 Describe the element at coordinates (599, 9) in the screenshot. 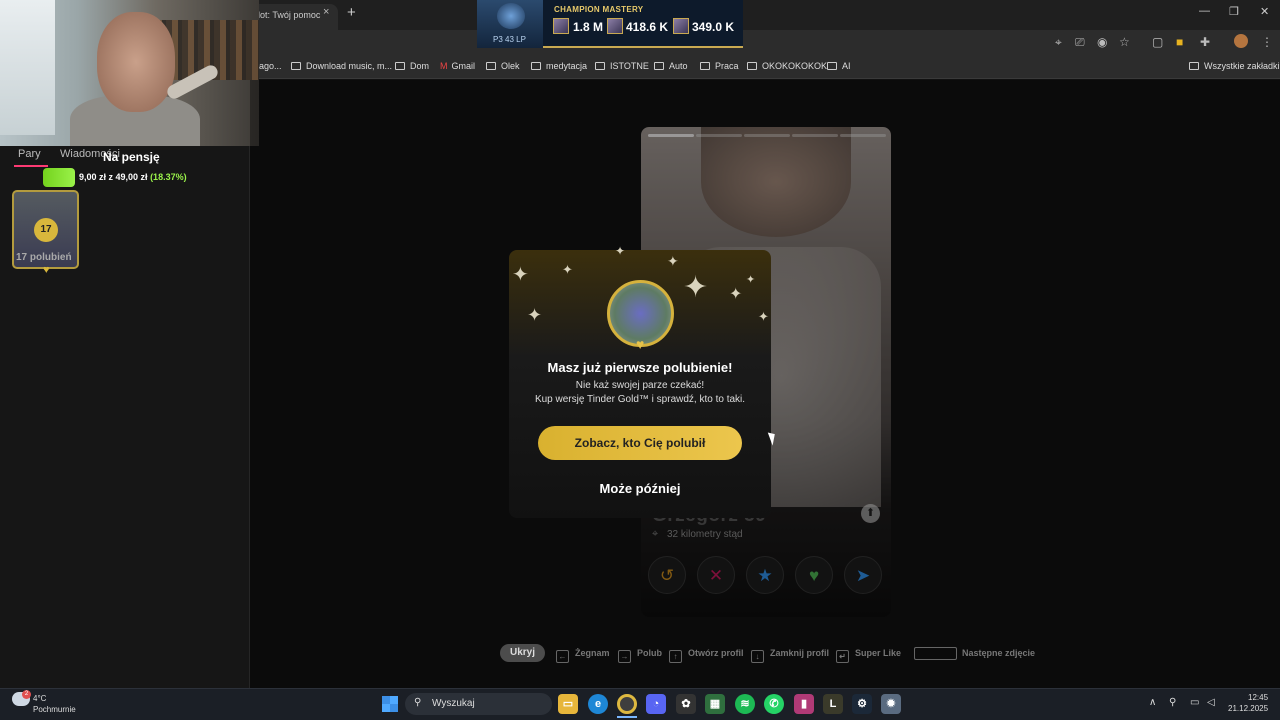

I see `champion-mastery-title: CHAMPION MASTERY` at that location.